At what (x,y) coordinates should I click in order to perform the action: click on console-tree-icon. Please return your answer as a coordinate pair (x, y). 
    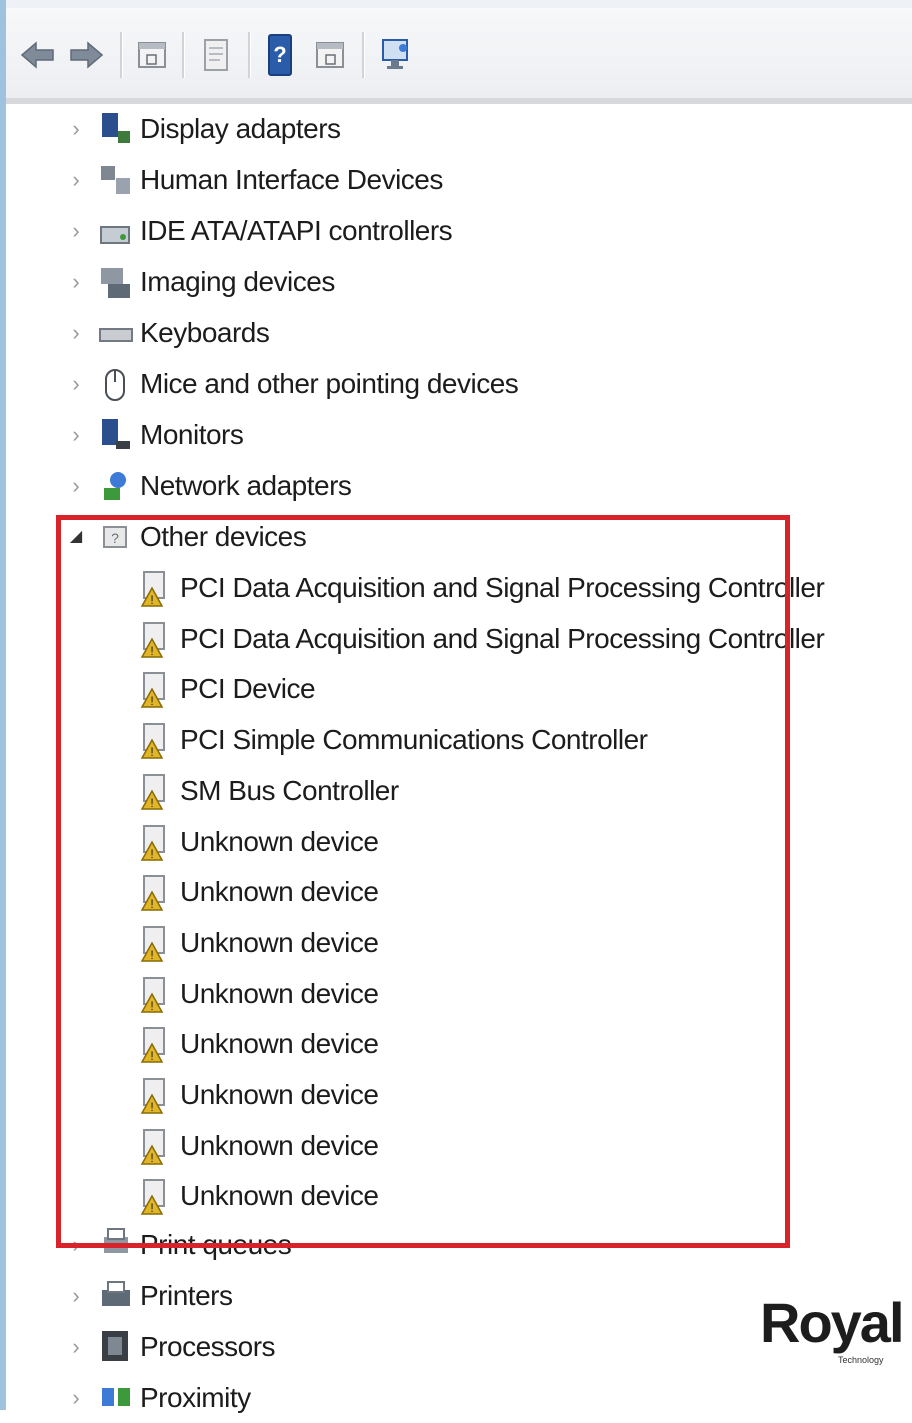
    Looking at the image, I should click on (152, 55).